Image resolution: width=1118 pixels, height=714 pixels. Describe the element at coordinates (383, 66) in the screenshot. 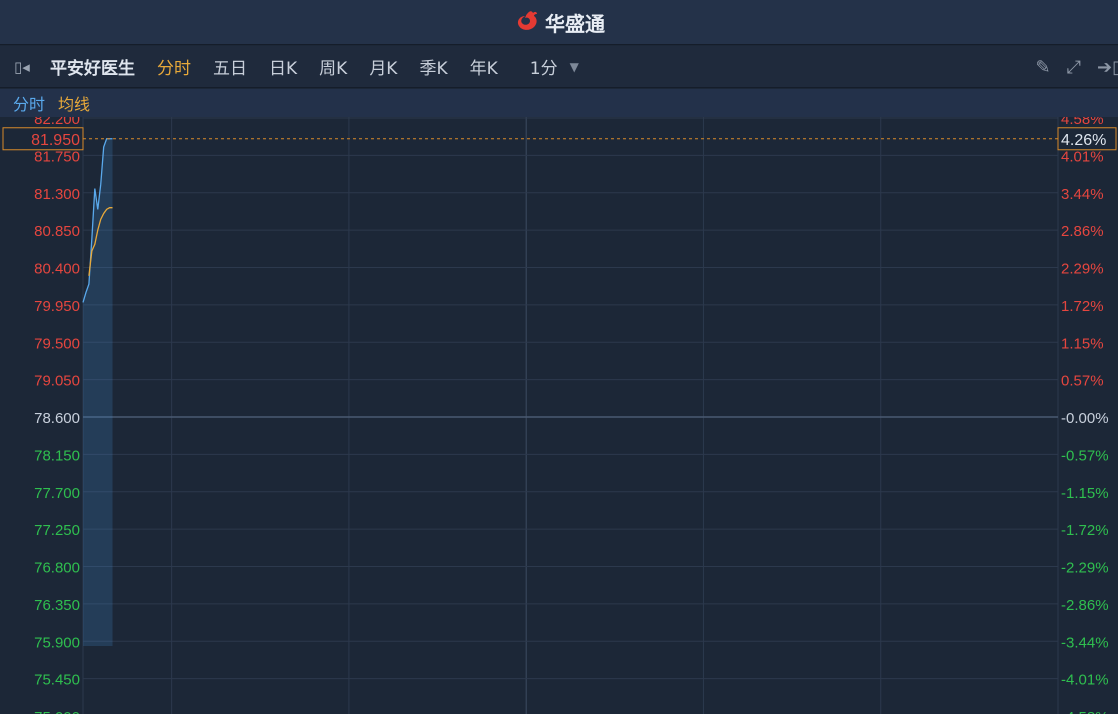

I see `tab-monthly-k: 月K` at that location.